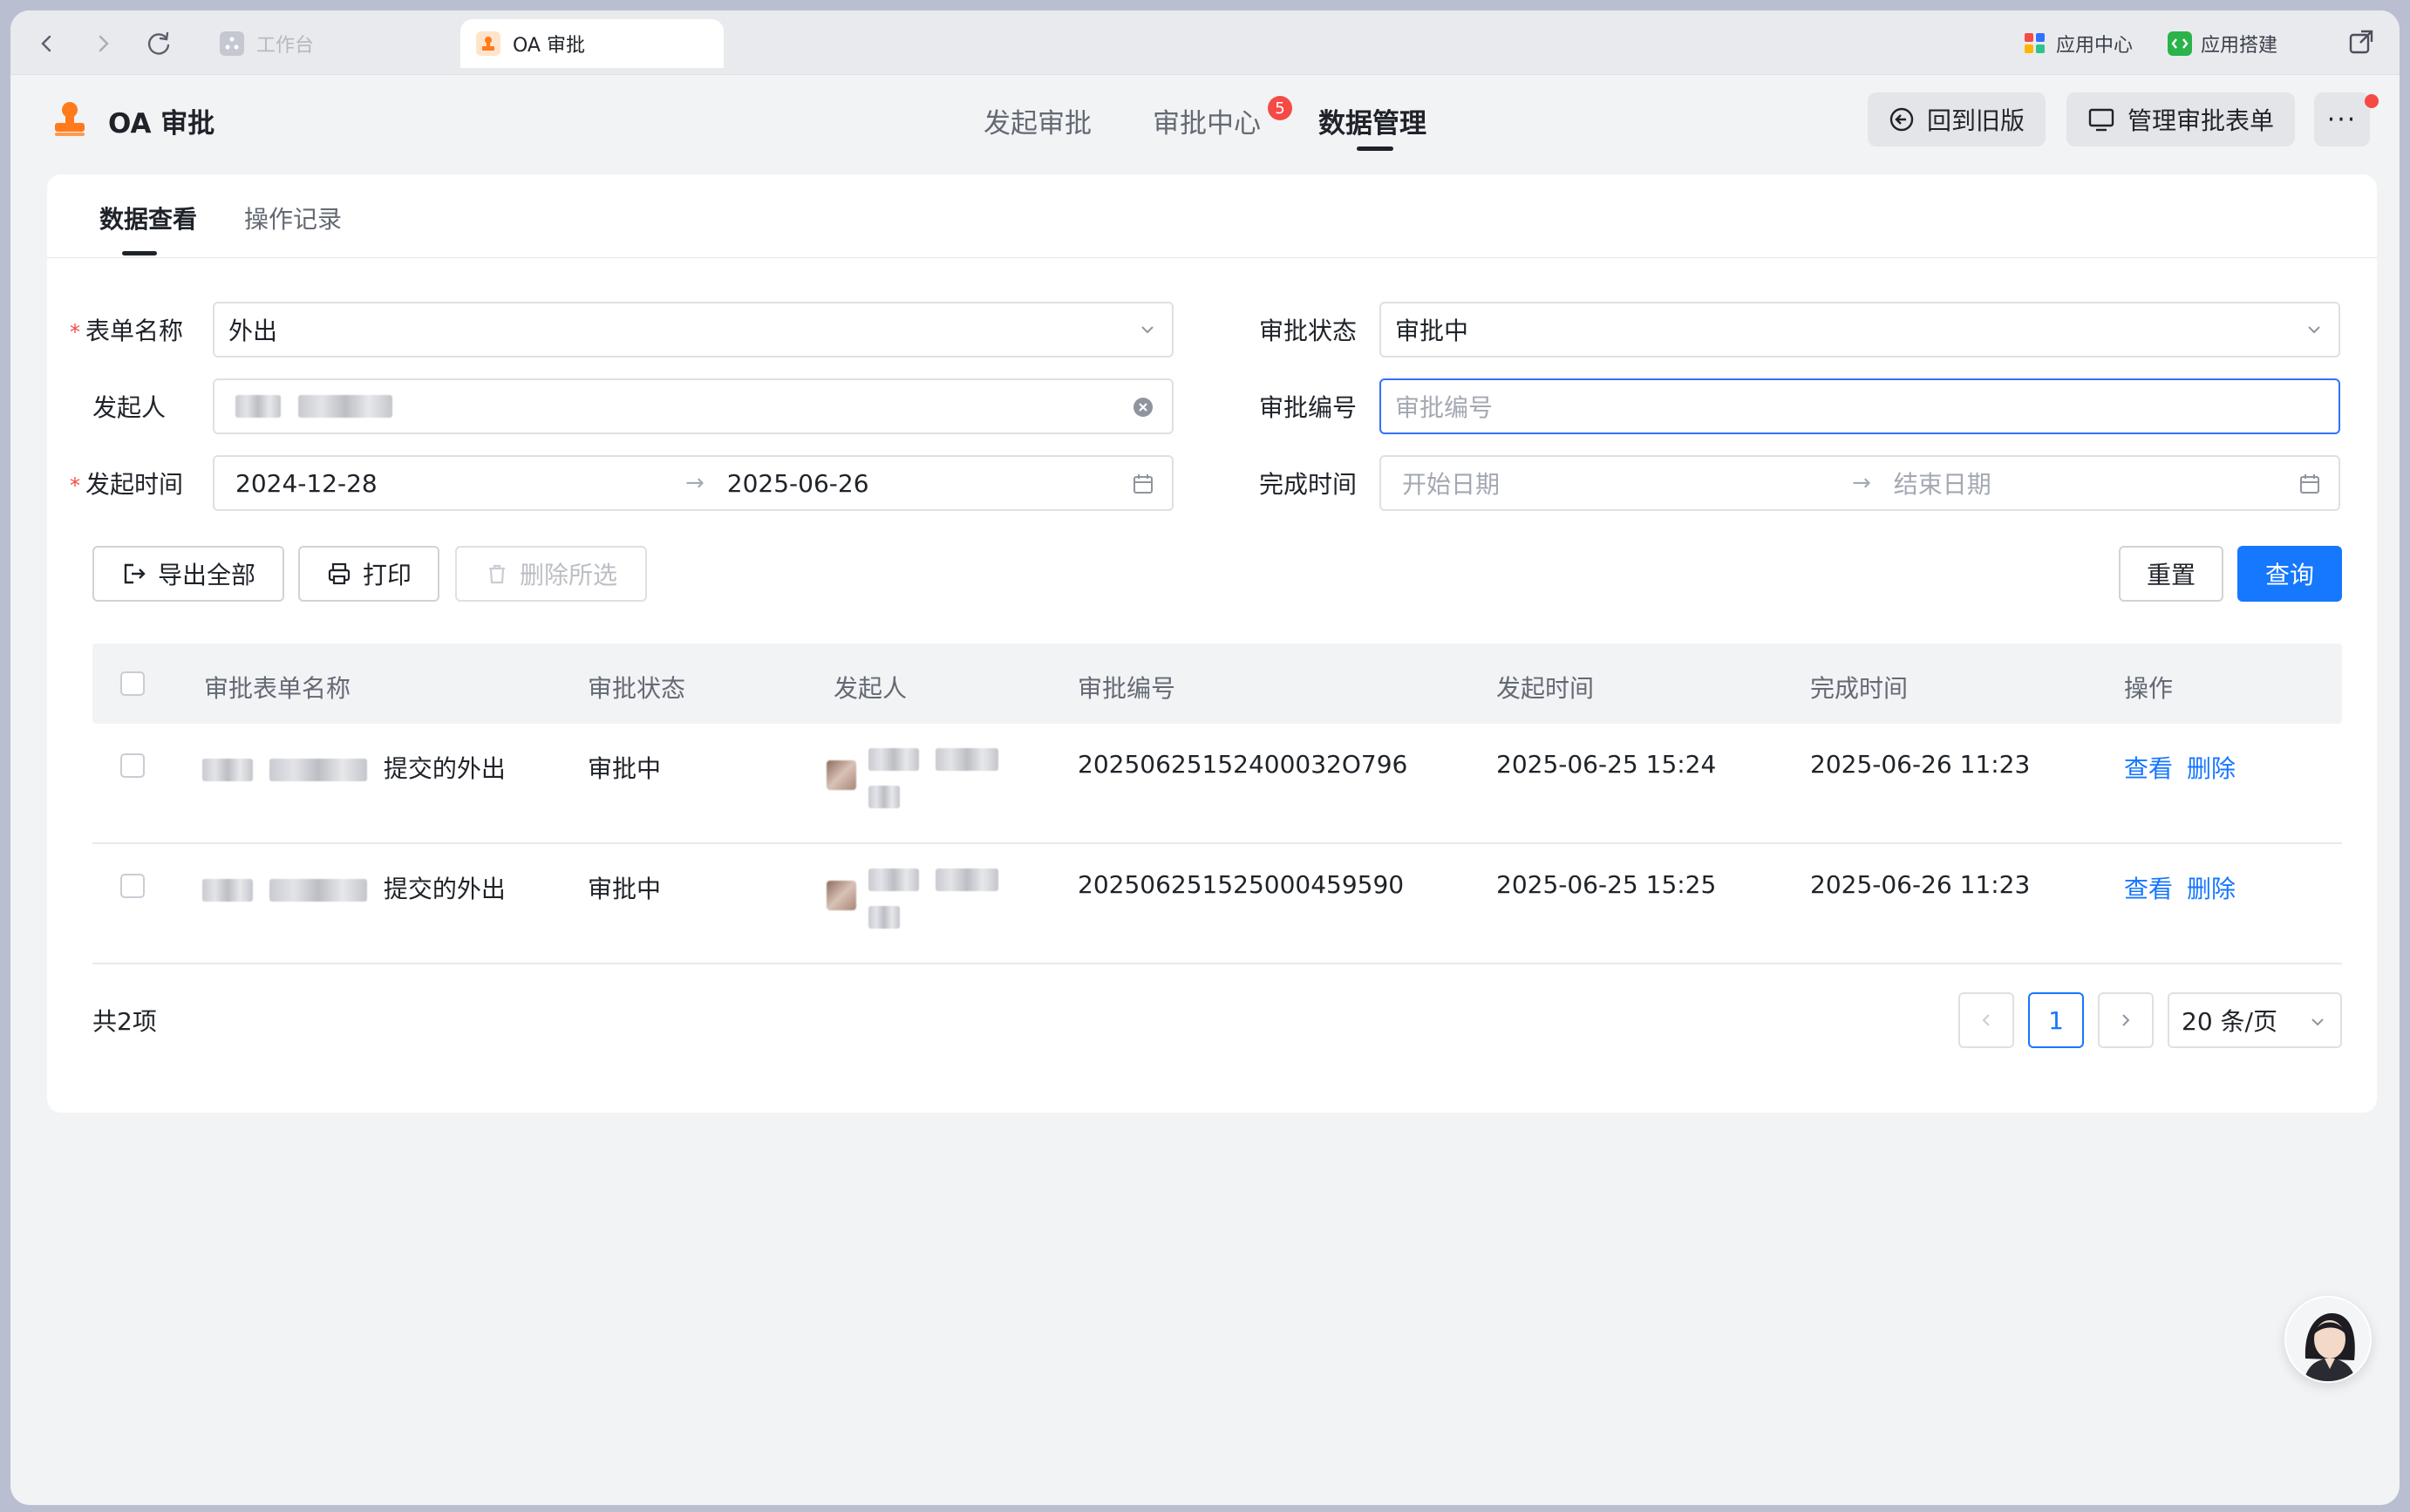 This screenshot has width=2410, height=1512. What do you see at coordinates (1143, 407) in the screenshot?
I see `clear-icon` at bounding box center [1143, 407].